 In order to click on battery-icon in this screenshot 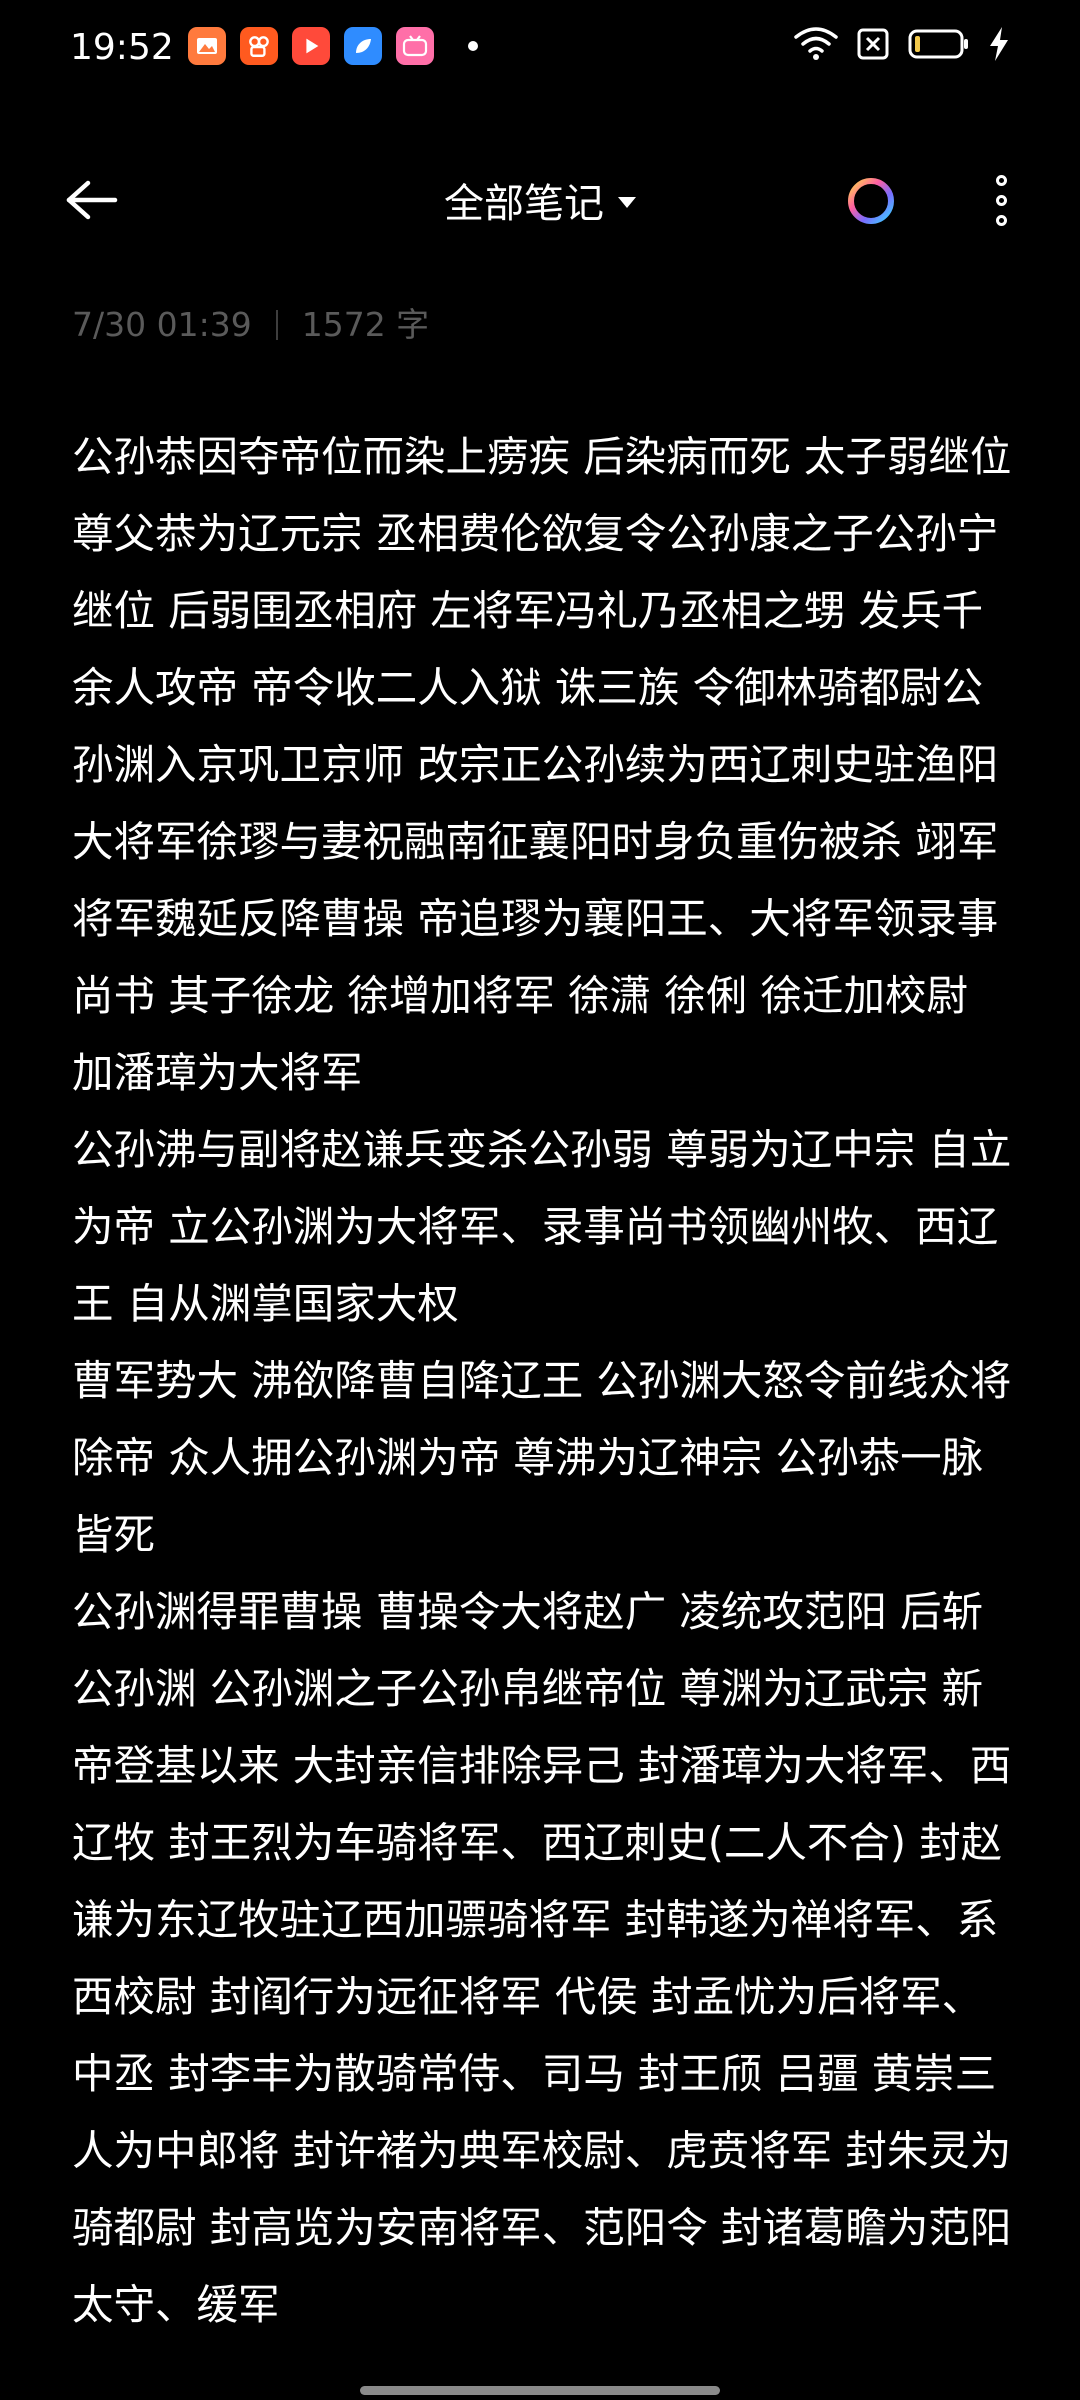, I will do `click(938, 44)`.